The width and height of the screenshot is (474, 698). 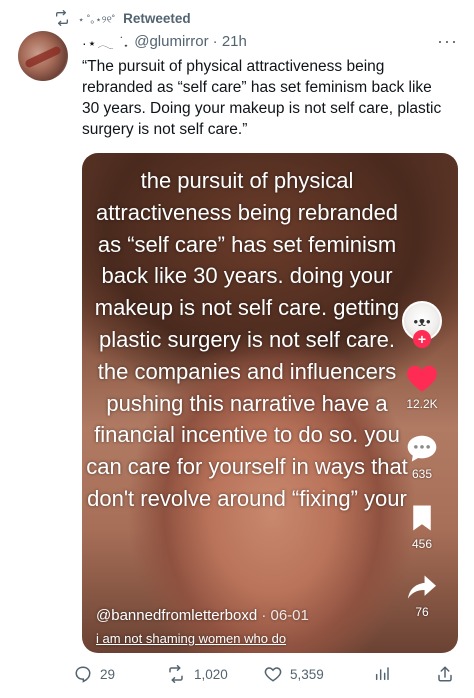 What do you see at coordinates (447, 41) in the screenshot?
I see `more-options-icon: ···` at bounding box center [447, 41].